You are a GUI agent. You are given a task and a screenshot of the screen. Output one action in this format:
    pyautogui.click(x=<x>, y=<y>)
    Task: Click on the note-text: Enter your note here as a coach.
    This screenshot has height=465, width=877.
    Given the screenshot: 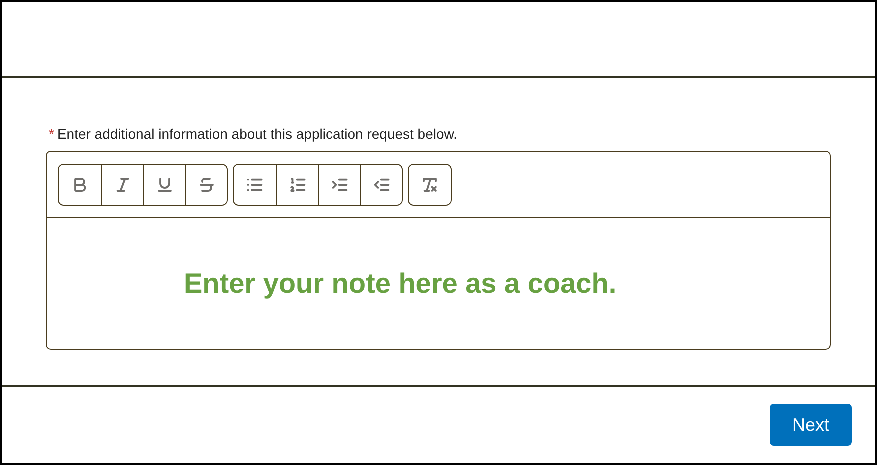 What is the action you would take?
    pyautogui.click(x=400, y=283)
    